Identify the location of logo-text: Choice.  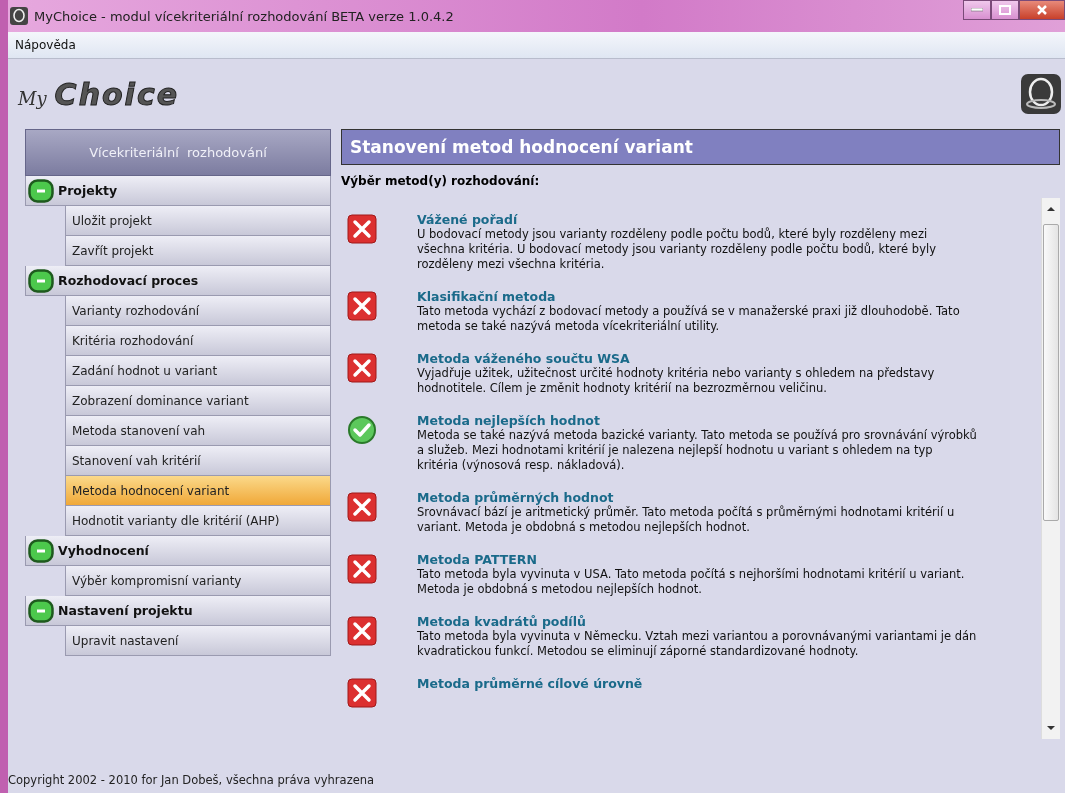
(116, 94).